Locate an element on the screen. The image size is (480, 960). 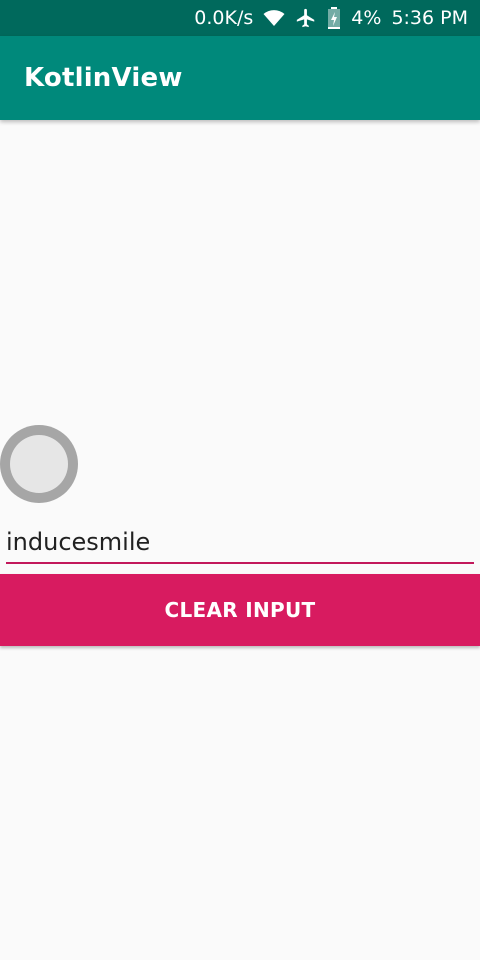
app-bar: KotlinView is located at coordinates (240, 78).